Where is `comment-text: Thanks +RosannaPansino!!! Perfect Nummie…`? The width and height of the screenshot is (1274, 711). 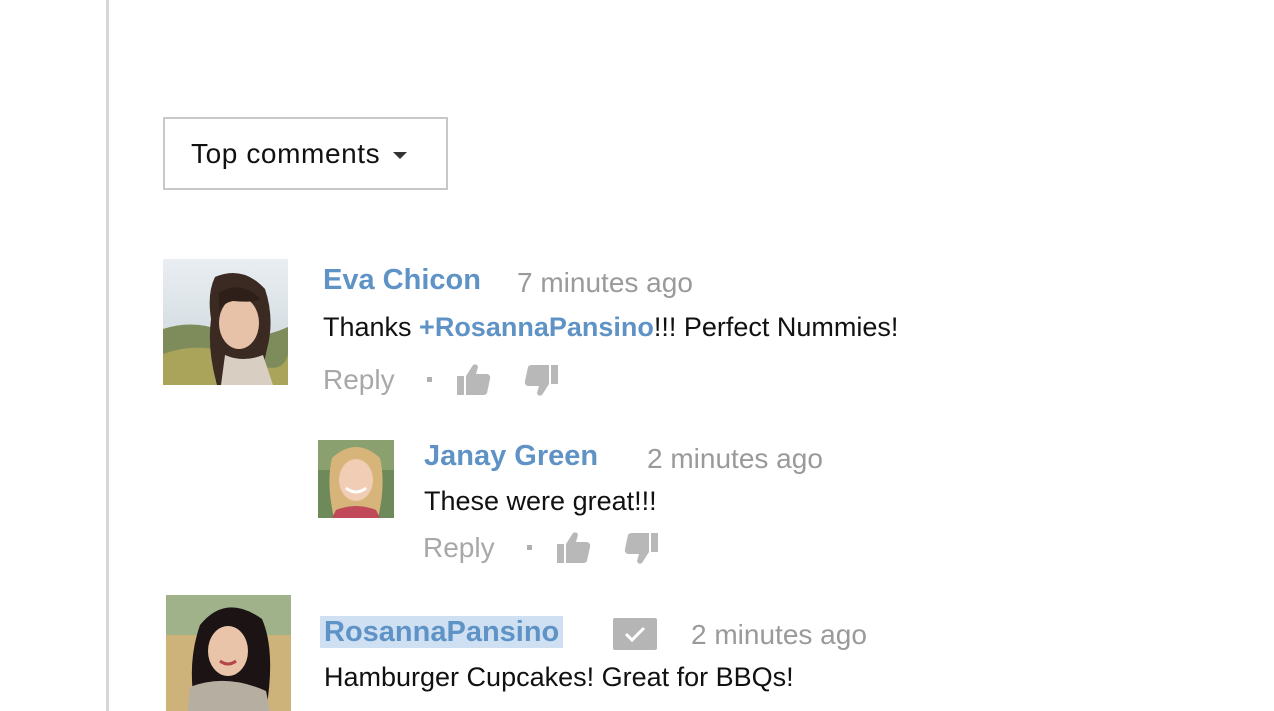 comment-text: Thanks +RosannaPansino!!! Perfect Nummie… is located at coordinates (610, 327).